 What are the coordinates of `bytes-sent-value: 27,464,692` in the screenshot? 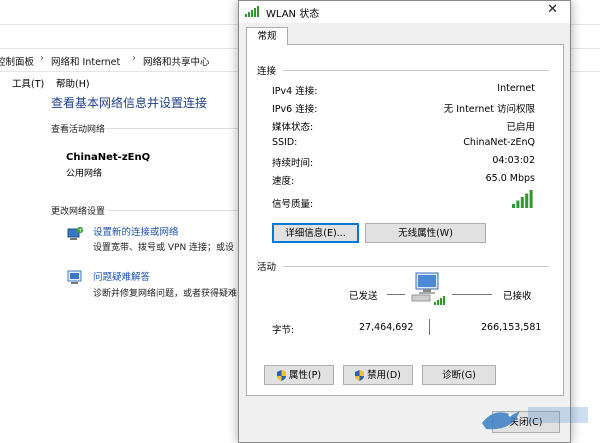 It's located at (386, 327).